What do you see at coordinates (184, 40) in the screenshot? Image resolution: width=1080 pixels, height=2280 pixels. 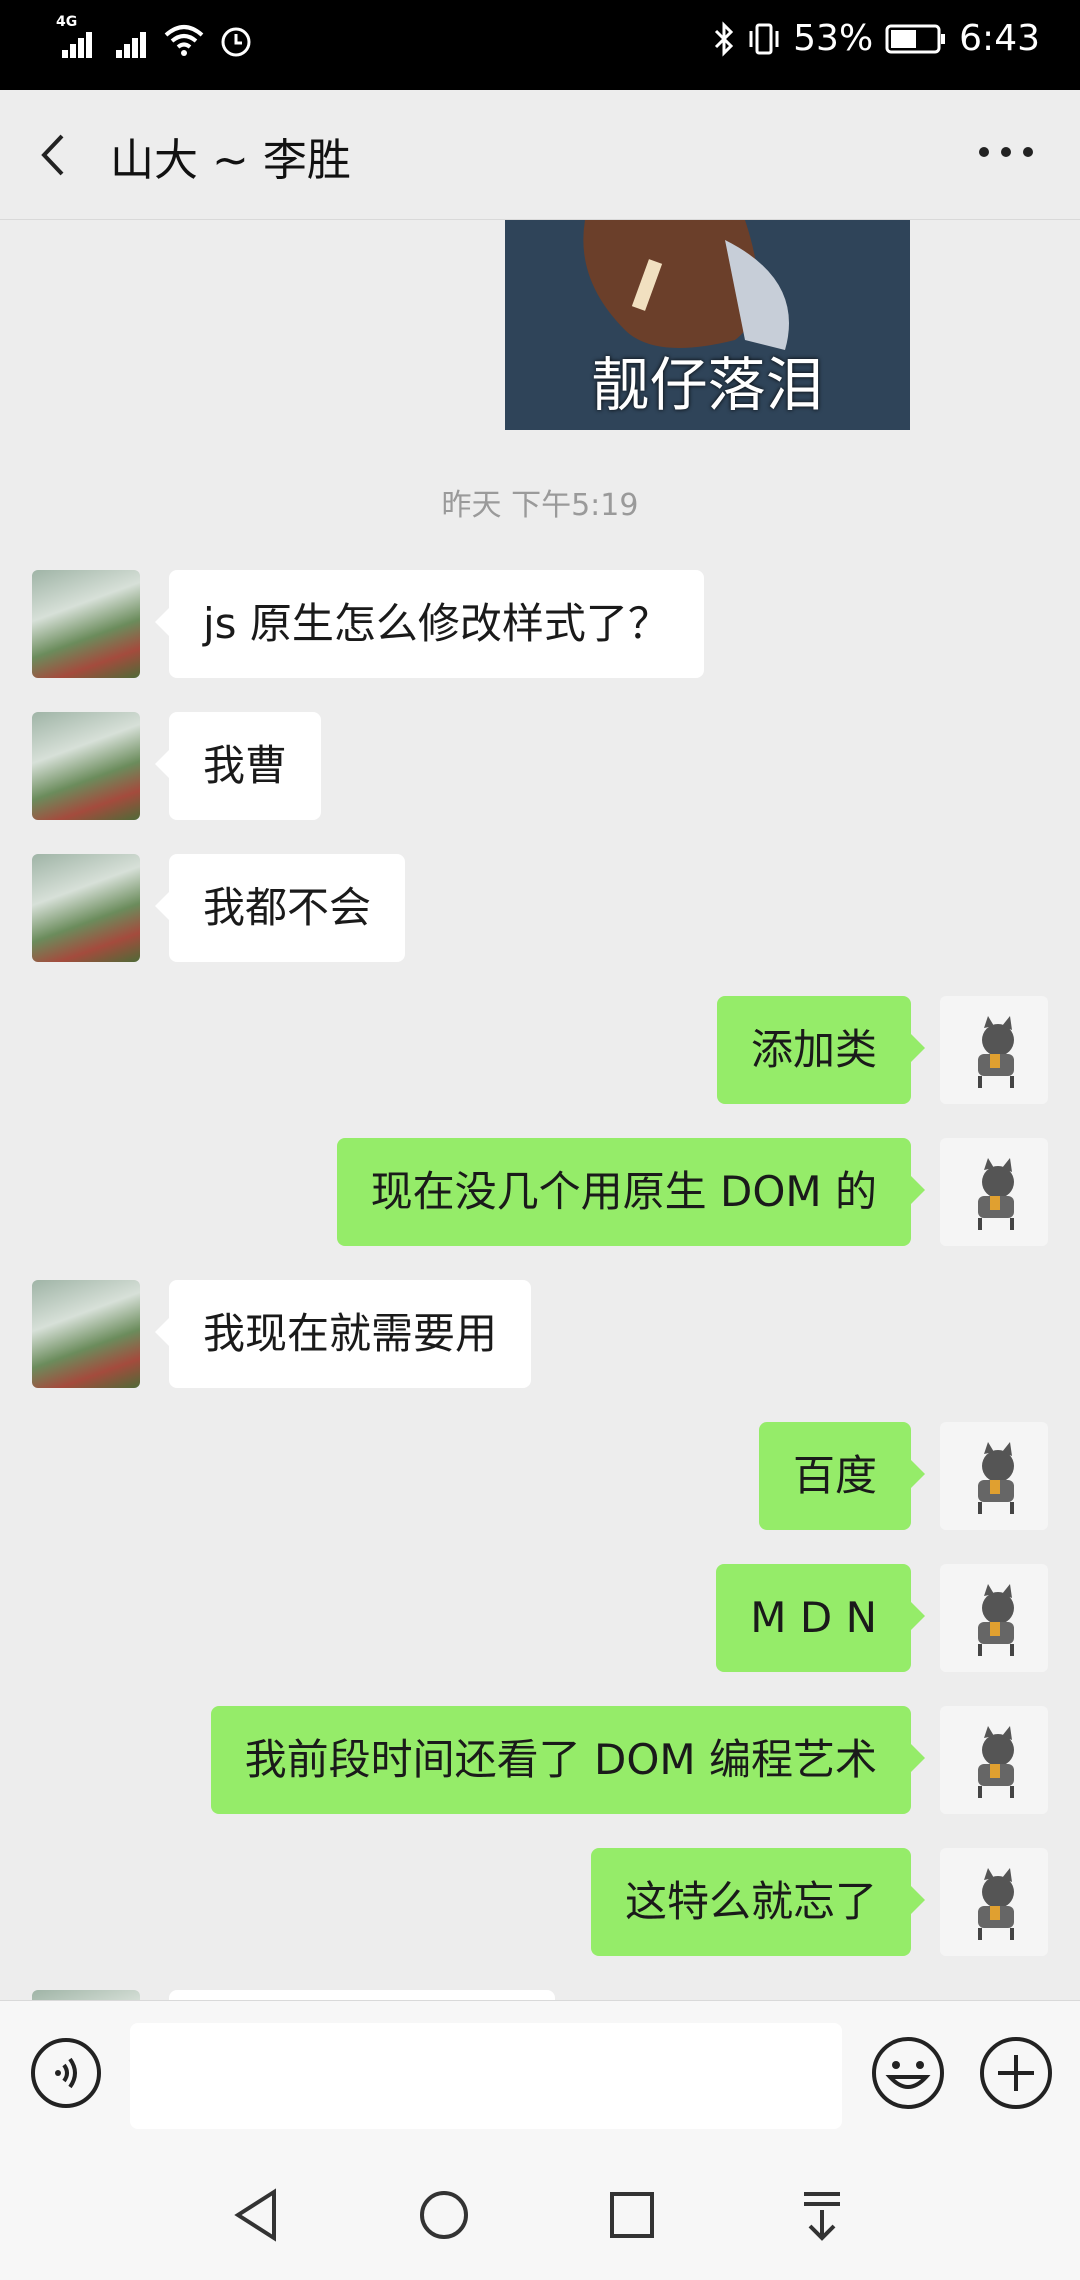 I see `wifi-icon` at bounding box center [184, 40].